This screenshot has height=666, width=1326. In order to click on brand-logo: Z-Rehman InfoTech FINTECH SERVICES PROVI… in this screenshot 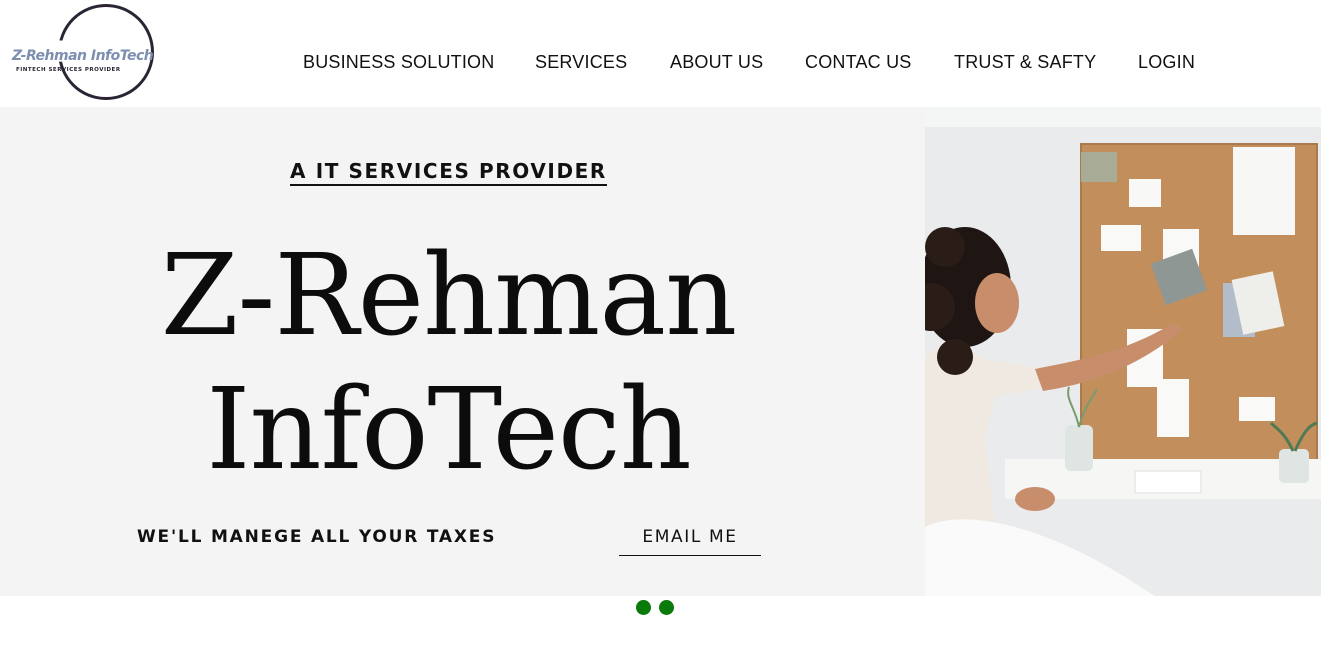, I will do `click(81, 53)`.